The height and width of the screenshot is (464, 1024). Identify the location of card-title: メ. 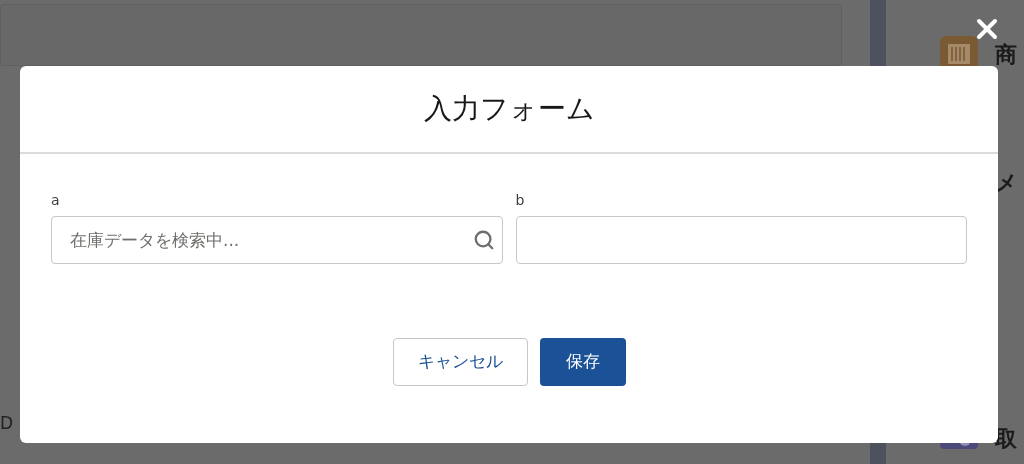
(1006, 183).